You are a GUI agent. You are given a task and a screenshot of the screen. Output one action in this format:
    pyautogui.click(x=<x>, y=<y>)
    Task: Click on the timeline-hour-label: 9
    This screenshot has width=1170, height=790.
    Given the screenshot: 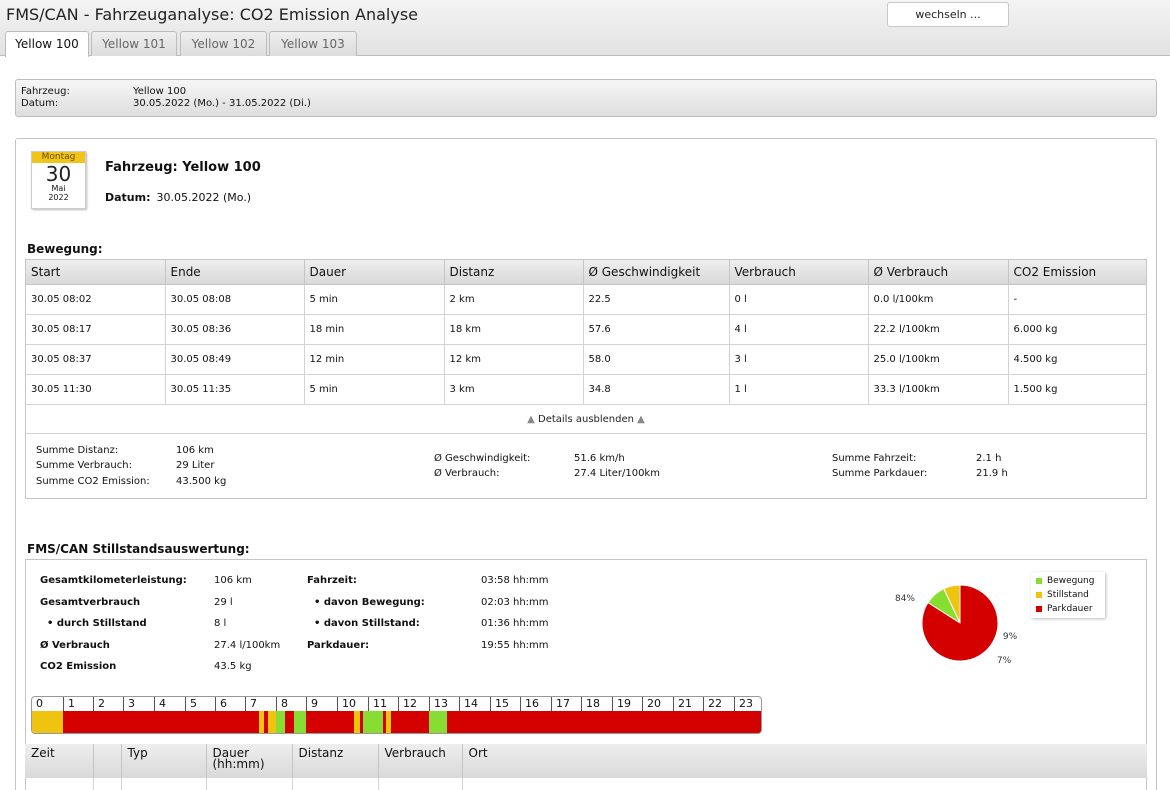 What is the action you would take?
    pyautogui.click(x=312, y=704)
    